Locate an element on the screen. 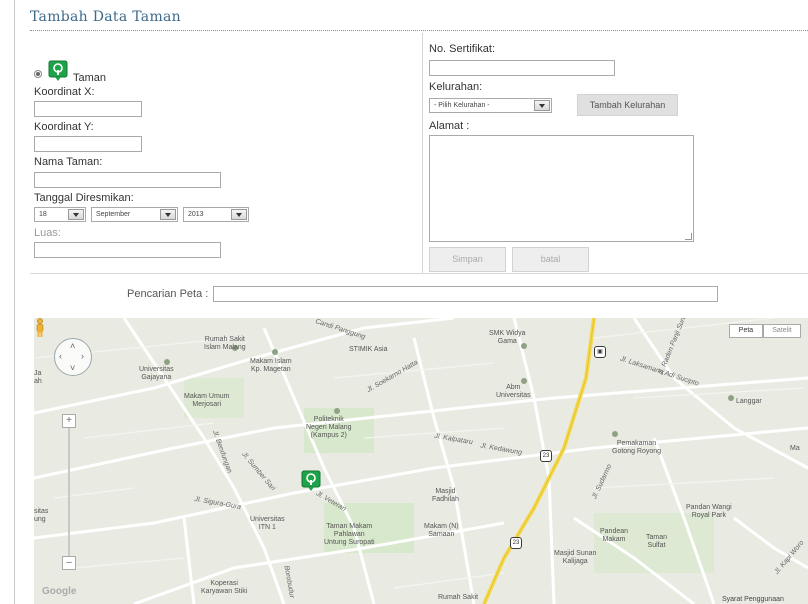  map-label: Taman Makam Pahlawan Untung Suropati is located at coordinates (349, 534).